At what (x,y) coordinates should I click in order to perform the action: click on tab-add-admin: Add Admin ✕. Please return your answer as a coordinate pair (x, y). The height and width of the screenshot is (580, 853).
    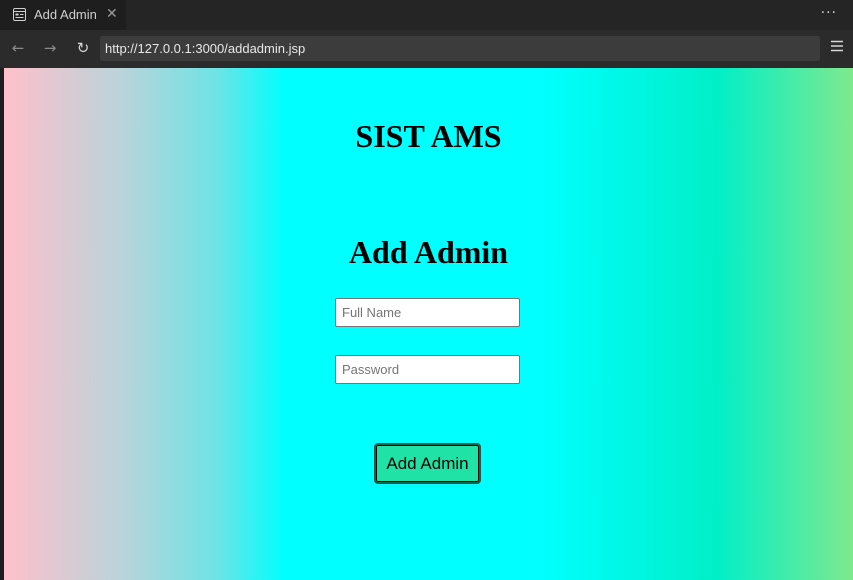
    Looking at the image, I should click on (63, 15).